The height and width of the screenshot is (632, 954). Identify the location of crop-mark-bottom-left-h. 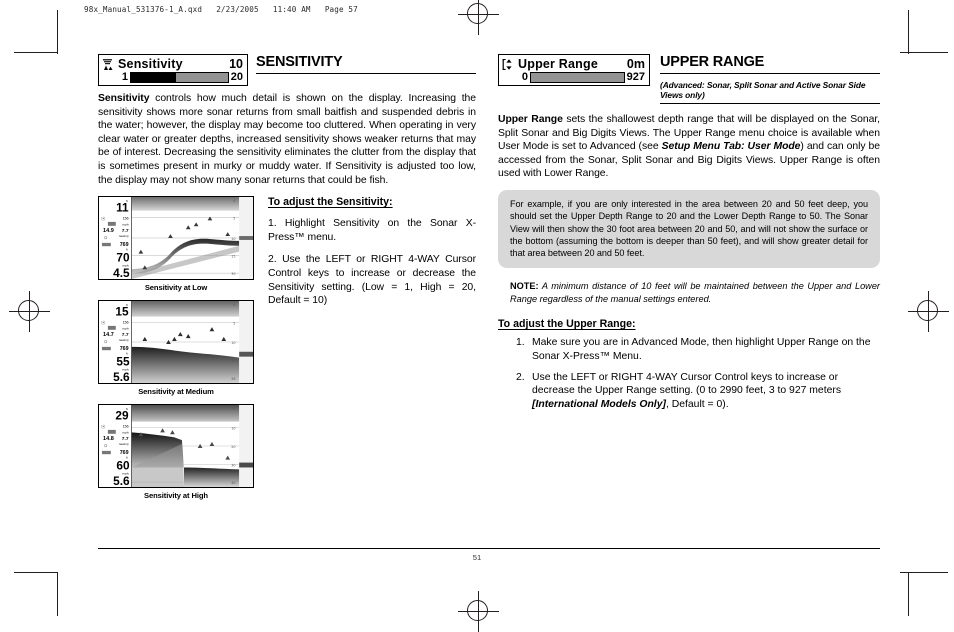
(36, 572).